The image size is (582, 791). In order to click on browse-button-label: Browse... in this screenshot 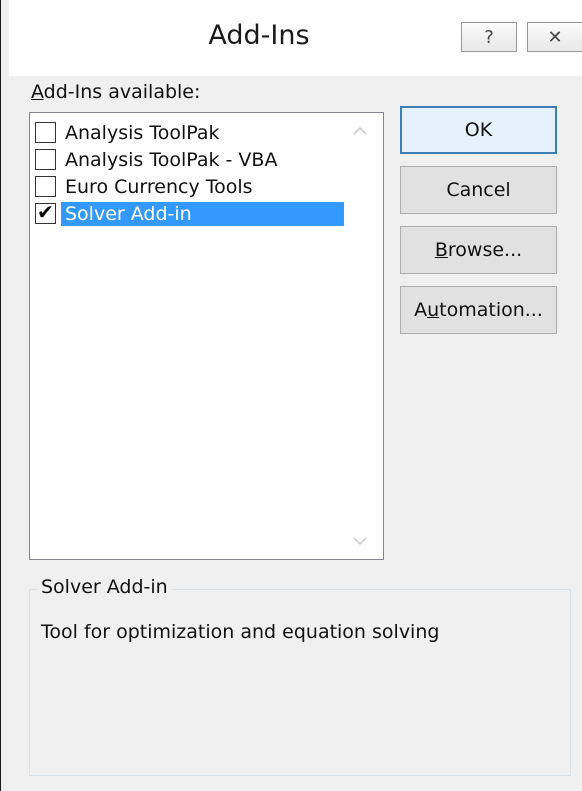, I will do `click(478, 250)`.